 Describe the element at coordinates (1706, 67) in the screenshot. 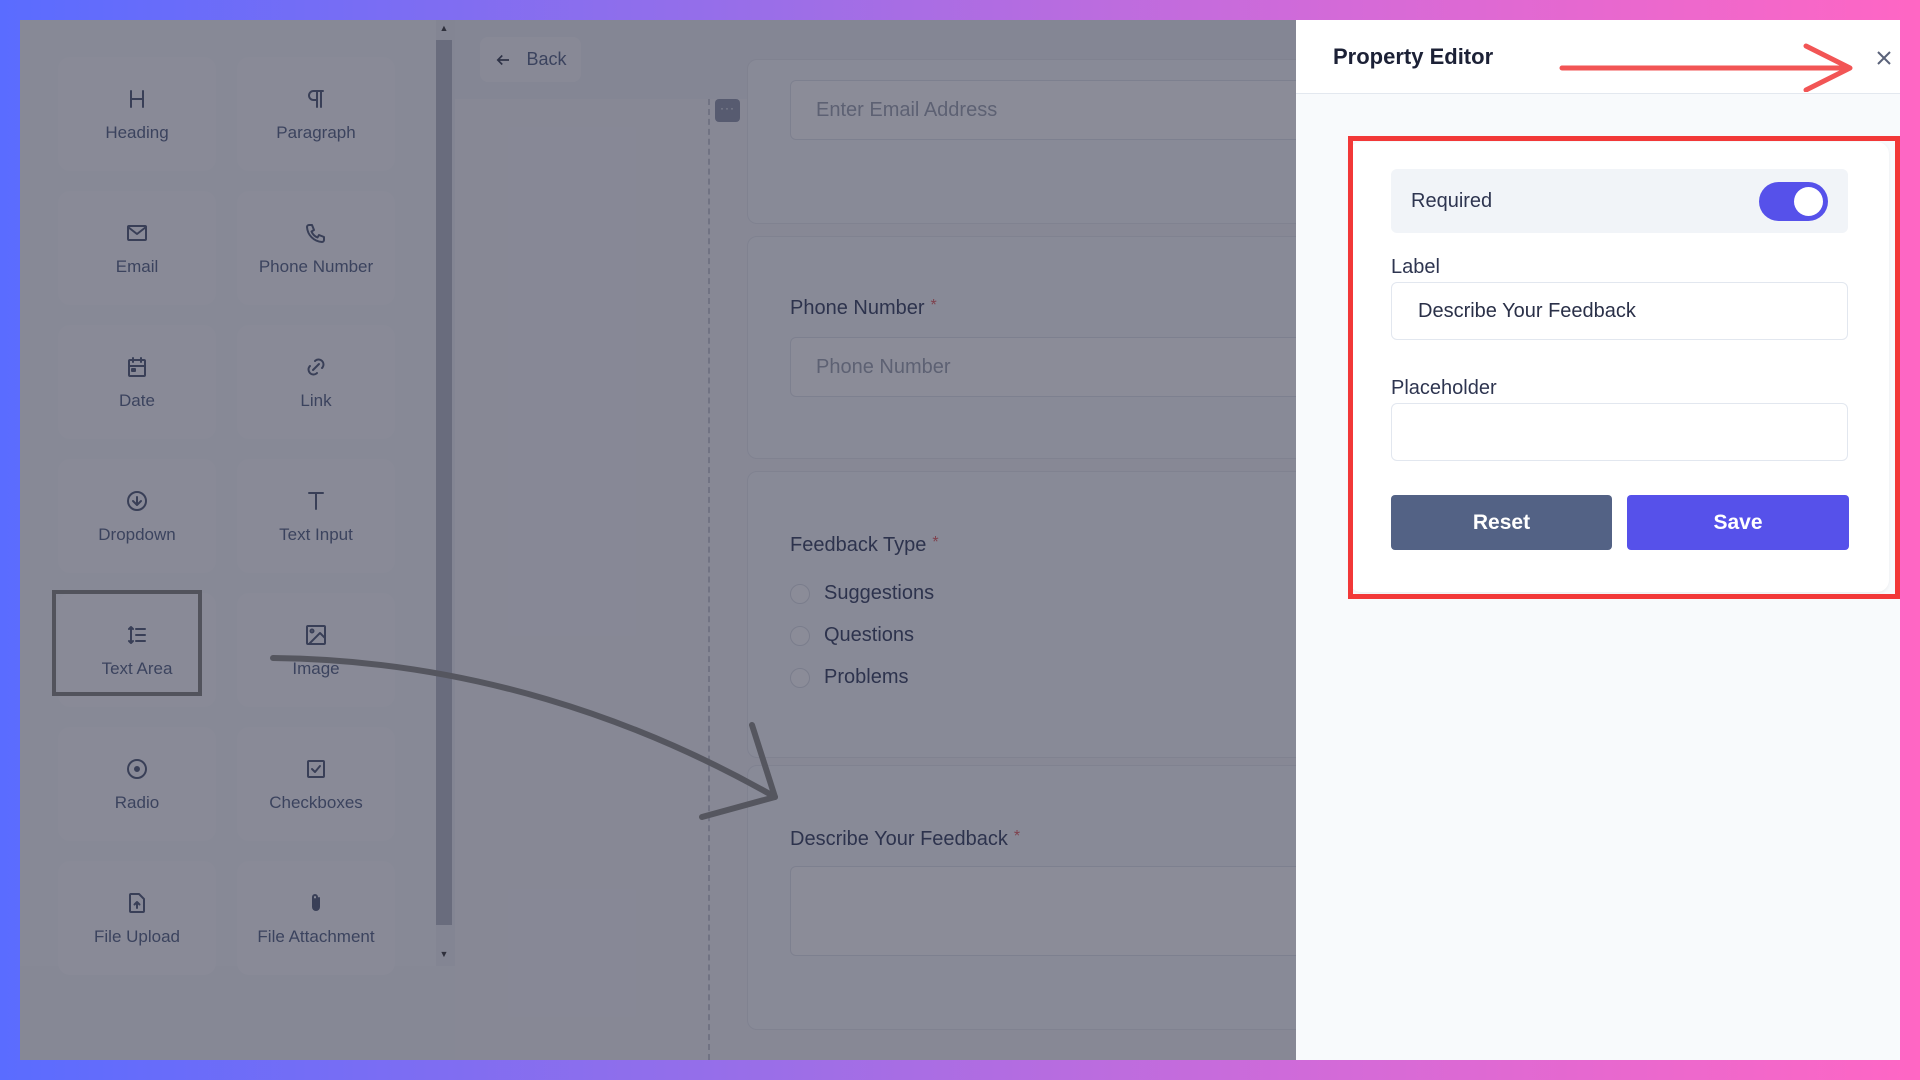

I see `annotation-arrow-right-icon` at that location.